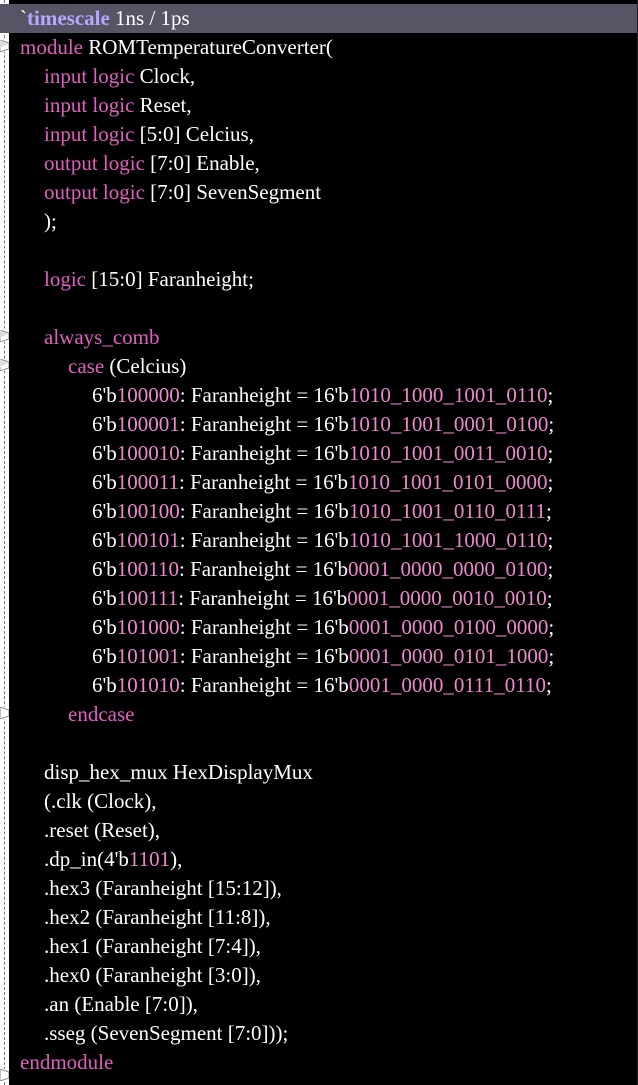 The height and width of the screenshot is (1085, 638). I want to click on code-line-13: case (Celcius), so click(329, 366).